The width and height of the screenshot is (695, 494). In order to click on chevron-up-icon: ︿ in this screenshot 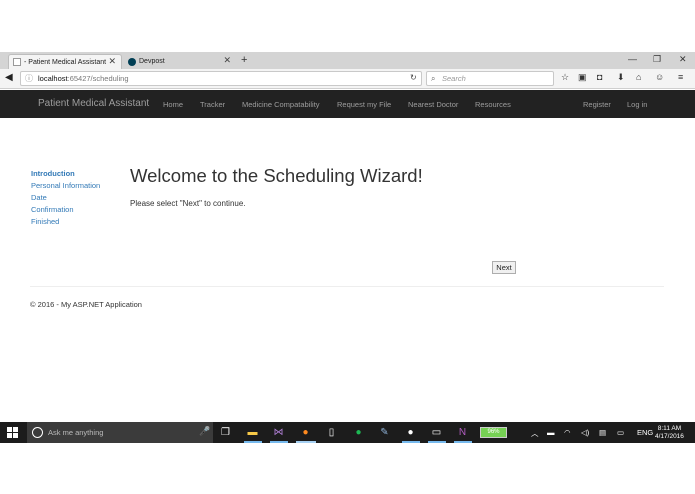, I will do `click(535, 433)`.